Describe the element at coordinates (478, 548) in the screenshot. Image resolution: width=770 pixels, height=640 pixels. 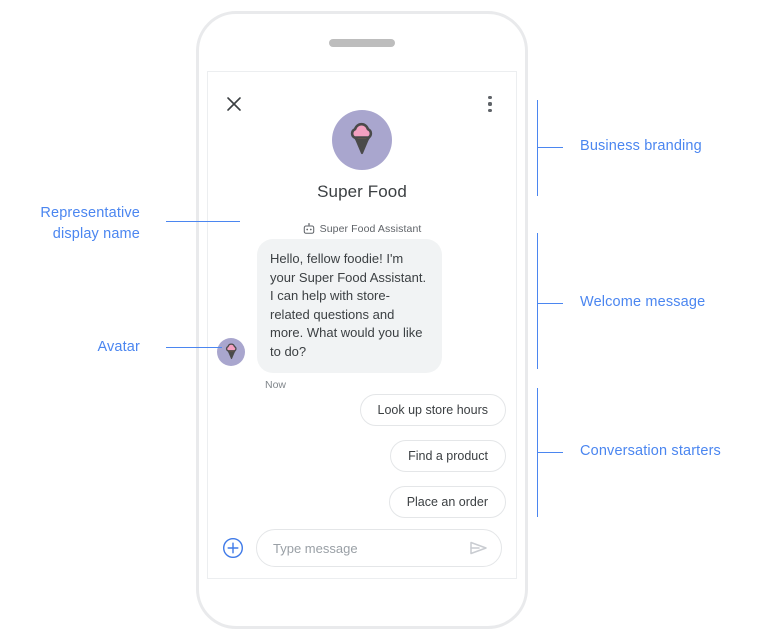
I see `send-icon` at that location.